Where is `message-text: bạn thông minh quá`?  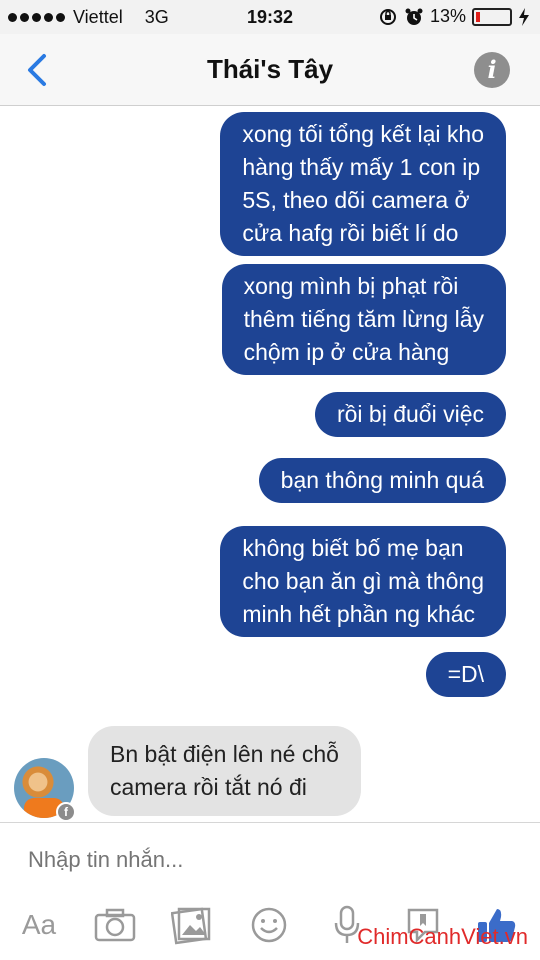
message-text: bạn thông minh quá is located at coordinates (382, 480).